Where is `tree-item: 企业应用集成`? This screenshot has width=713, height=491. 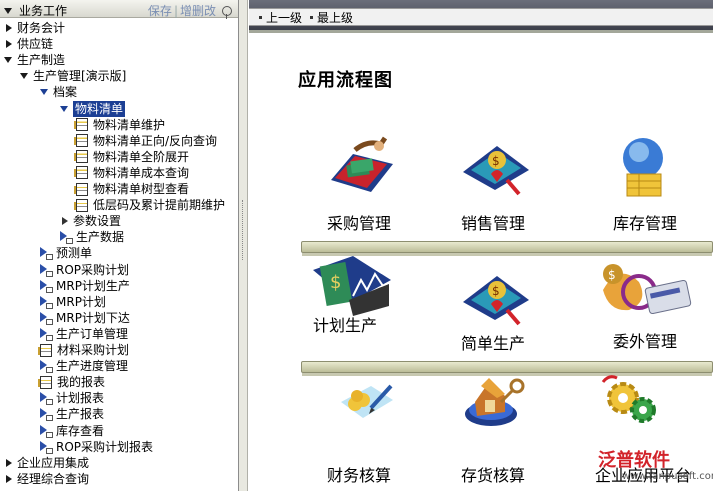 tree-item: 企业应用集成 is located at coordinates (46, 463).